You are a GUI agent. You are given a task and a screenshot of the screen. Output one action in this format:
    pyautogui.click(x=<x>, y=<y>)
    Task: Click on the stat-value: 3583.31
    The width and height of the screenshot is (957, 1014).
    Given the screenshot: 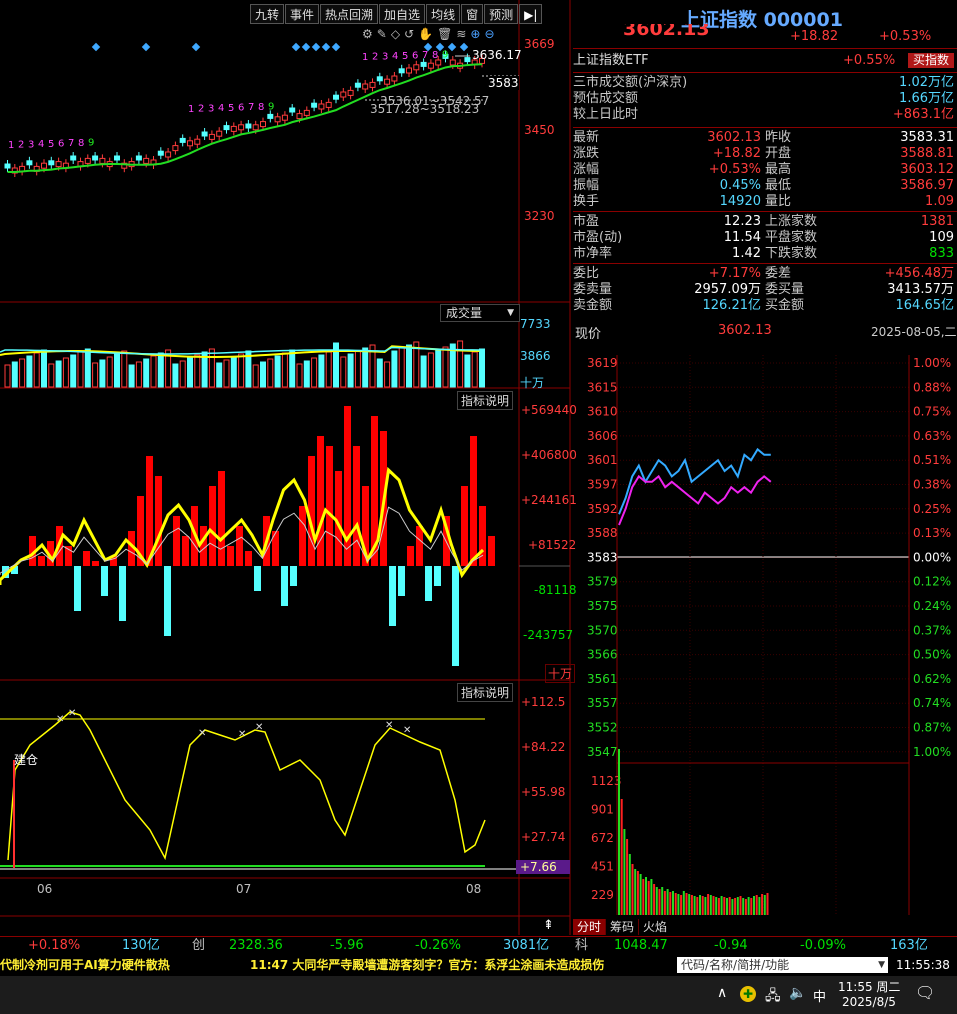 What is the action you would take?
    pyautogui.click(x=927, y=137)
    